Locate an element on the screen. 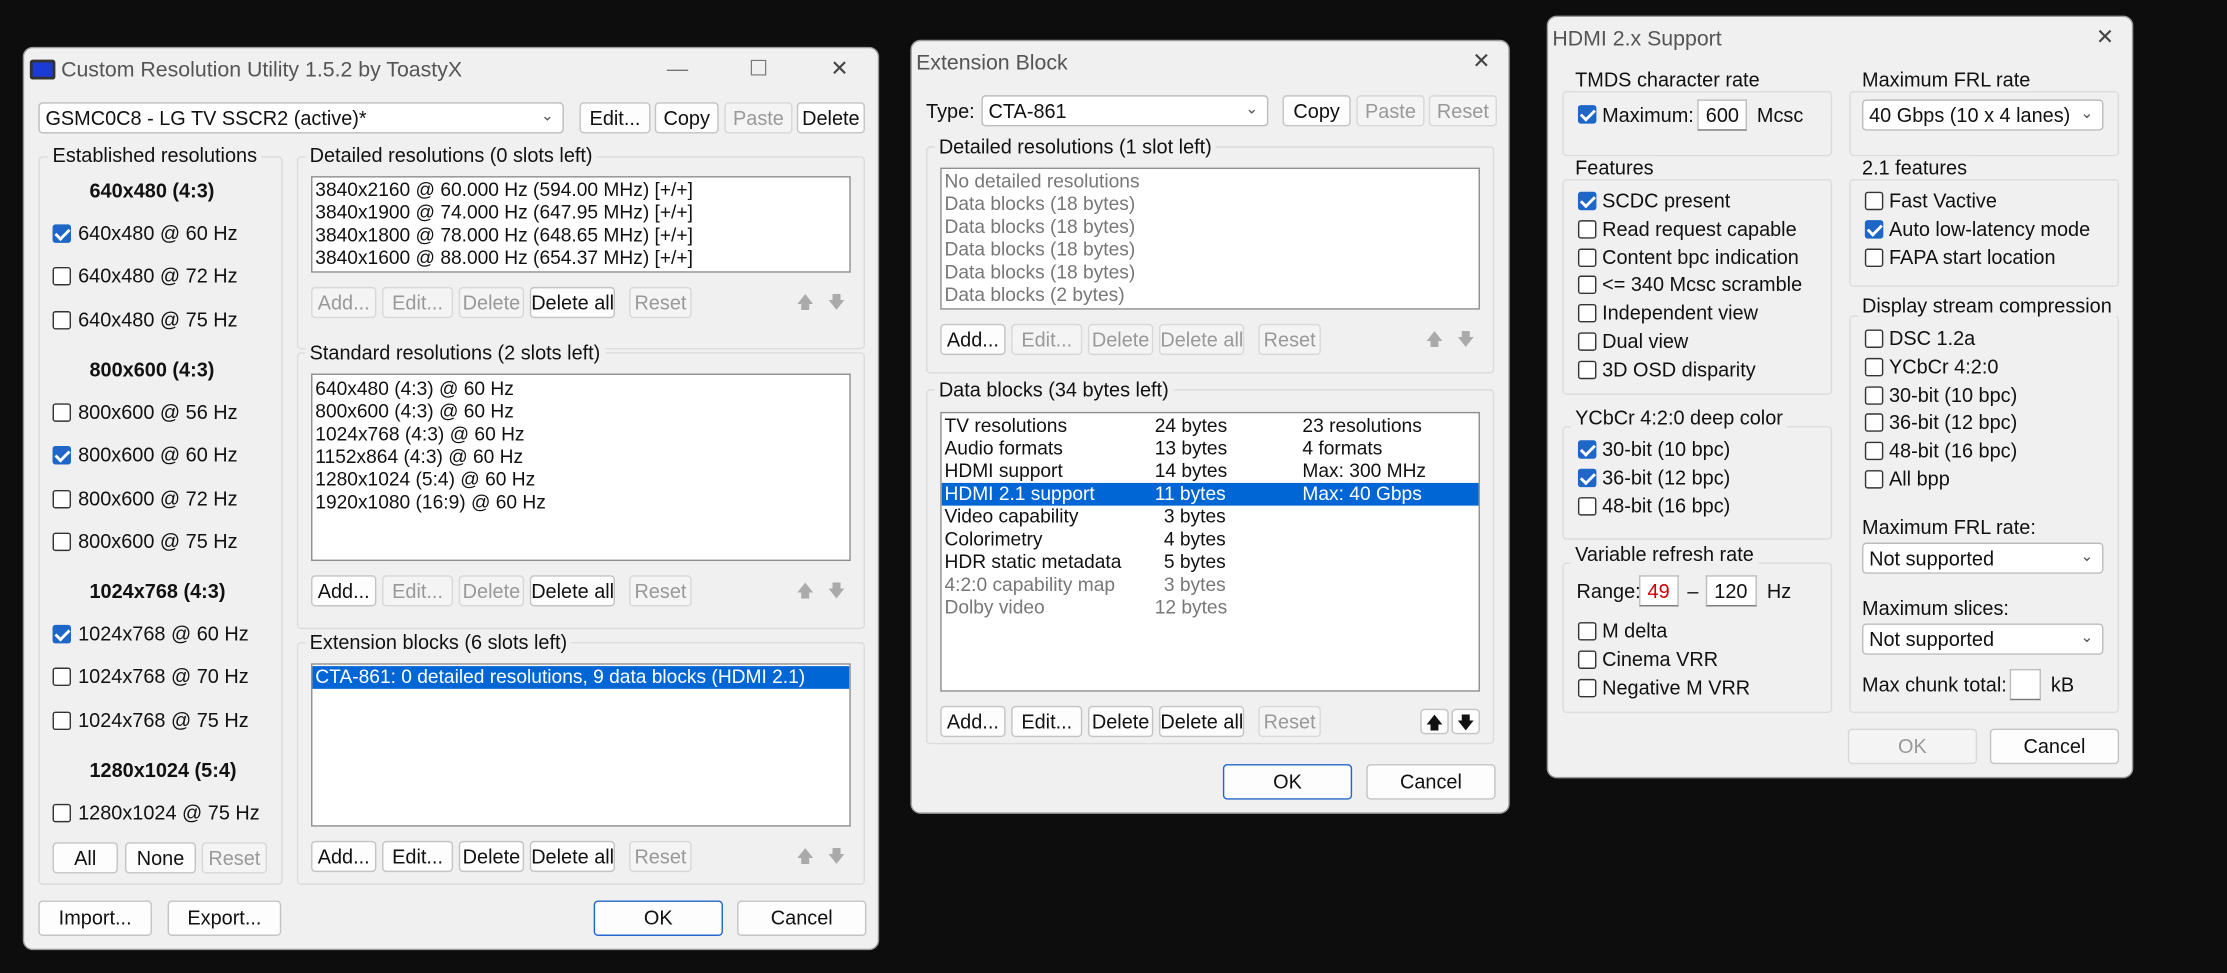  hdmi-cancel-button: Cancel is located at coordinates (2054, 746).